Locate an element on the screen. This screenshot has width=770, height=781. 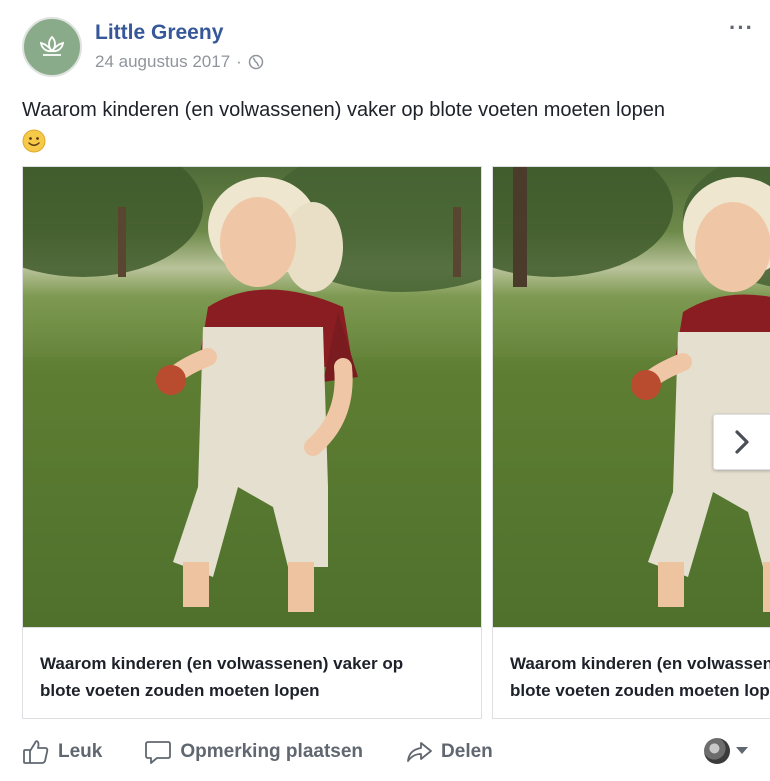
like-button: Leuk is located at coordinates (62, 752).